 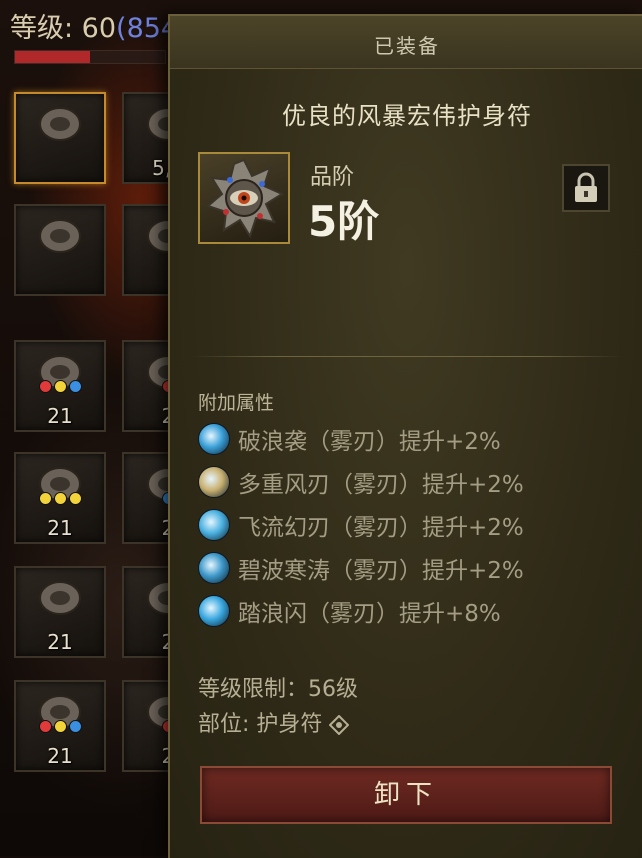 What do you see at coordinates (260, 724) in the screenshot?
I see `slot-text: 部位: 护身符` at bounding box center [260, 724].